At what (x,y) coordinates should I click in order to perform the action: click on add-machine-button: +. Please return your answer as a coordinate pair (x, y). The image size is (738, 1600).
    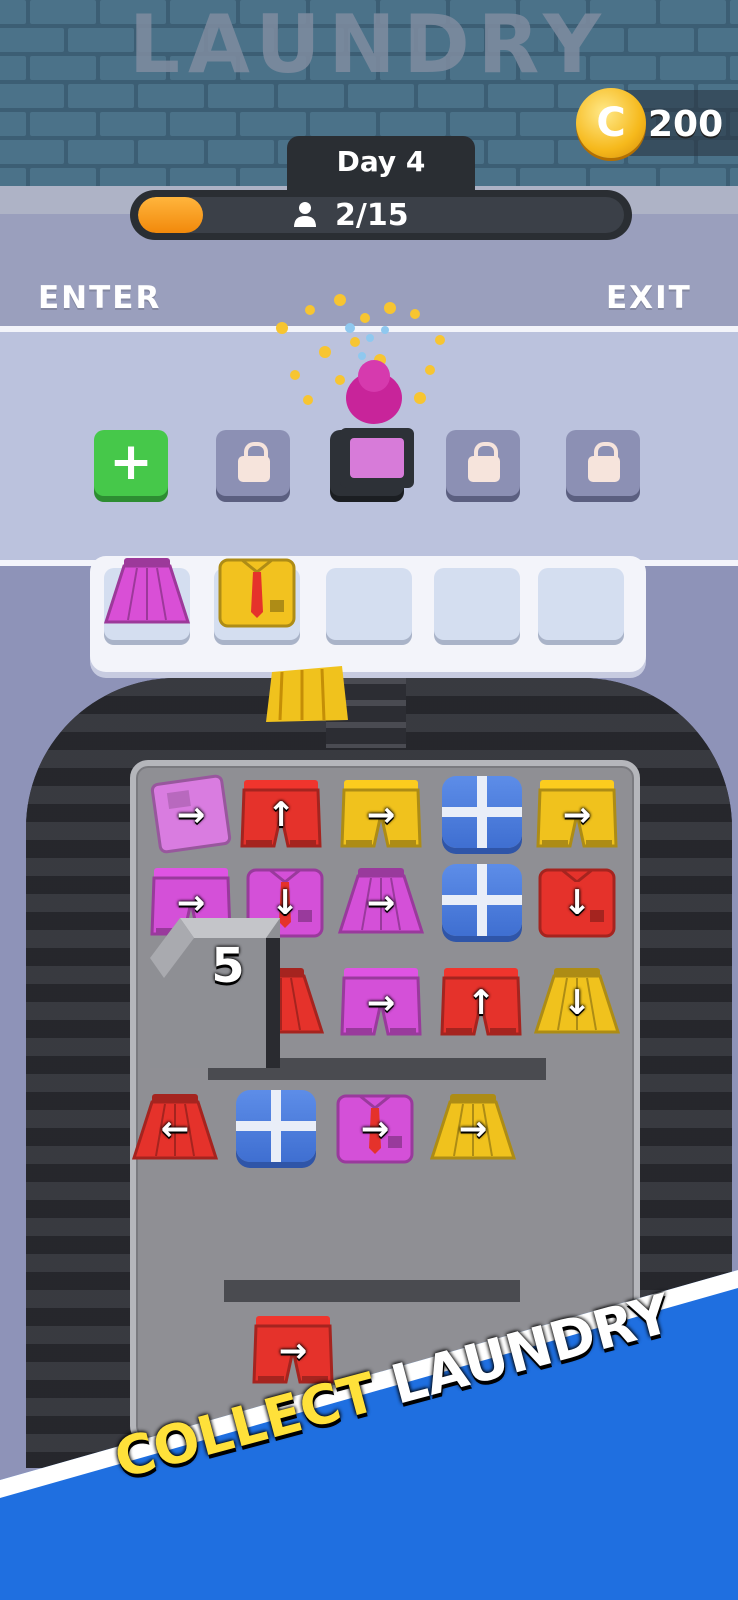
    Looking at the image, I should click on (131, 463).